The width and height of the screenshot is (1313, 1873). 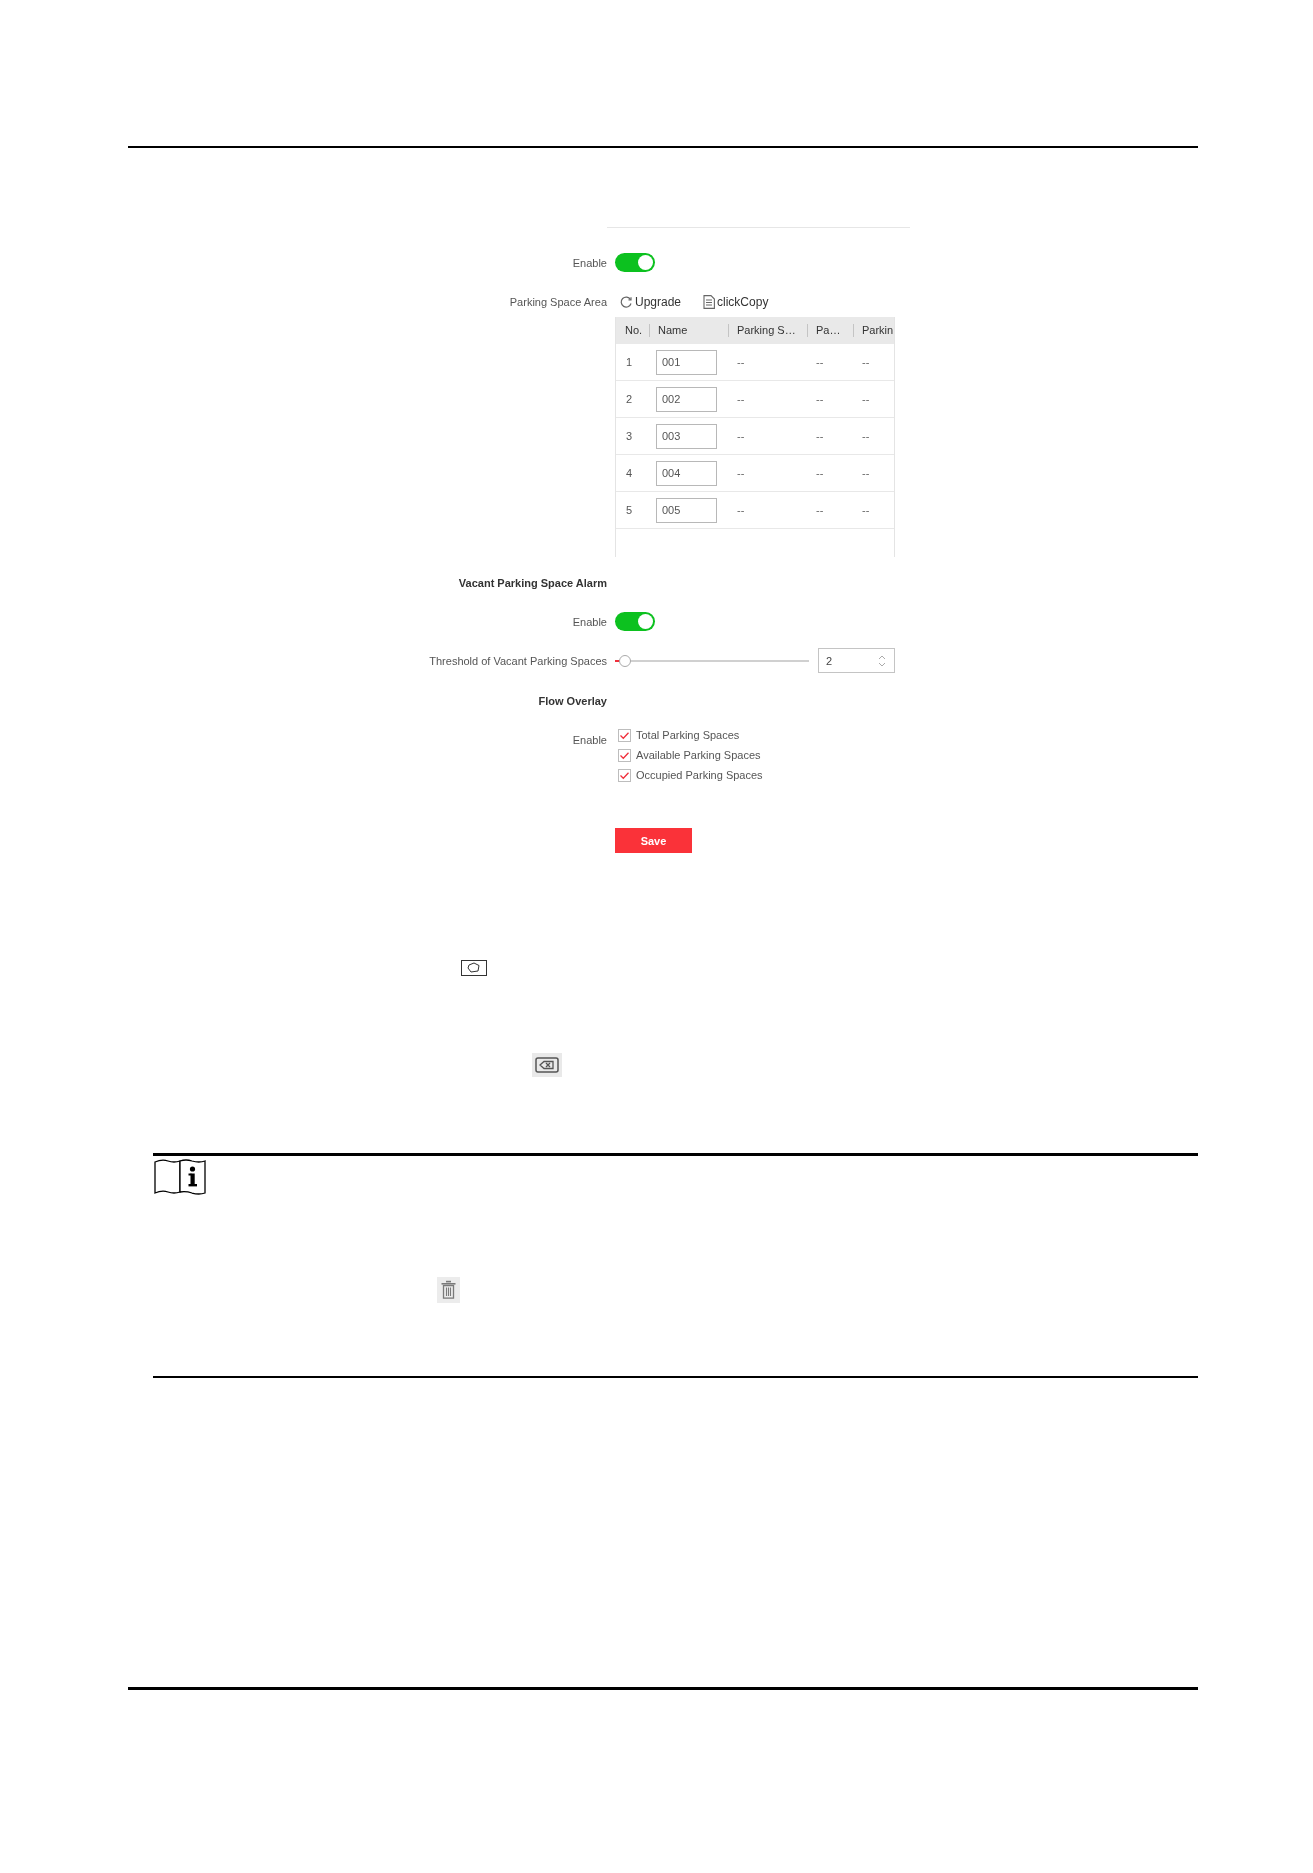 I want to click on row-number: 4, so click(x=629, y=473).